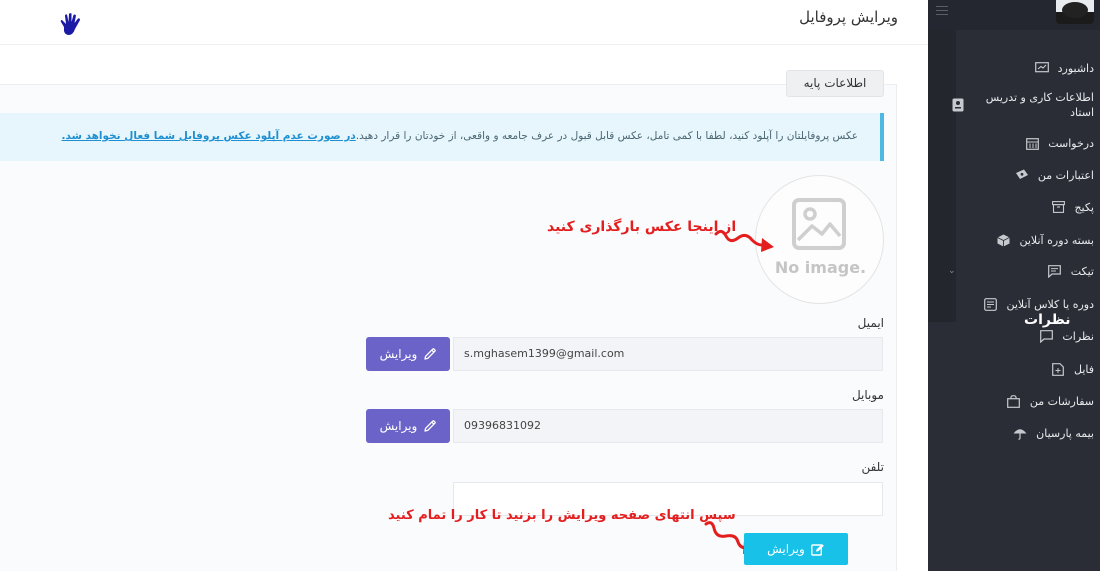  I want to click on page-header: ویرایش پروفایل, so click(464, 22).